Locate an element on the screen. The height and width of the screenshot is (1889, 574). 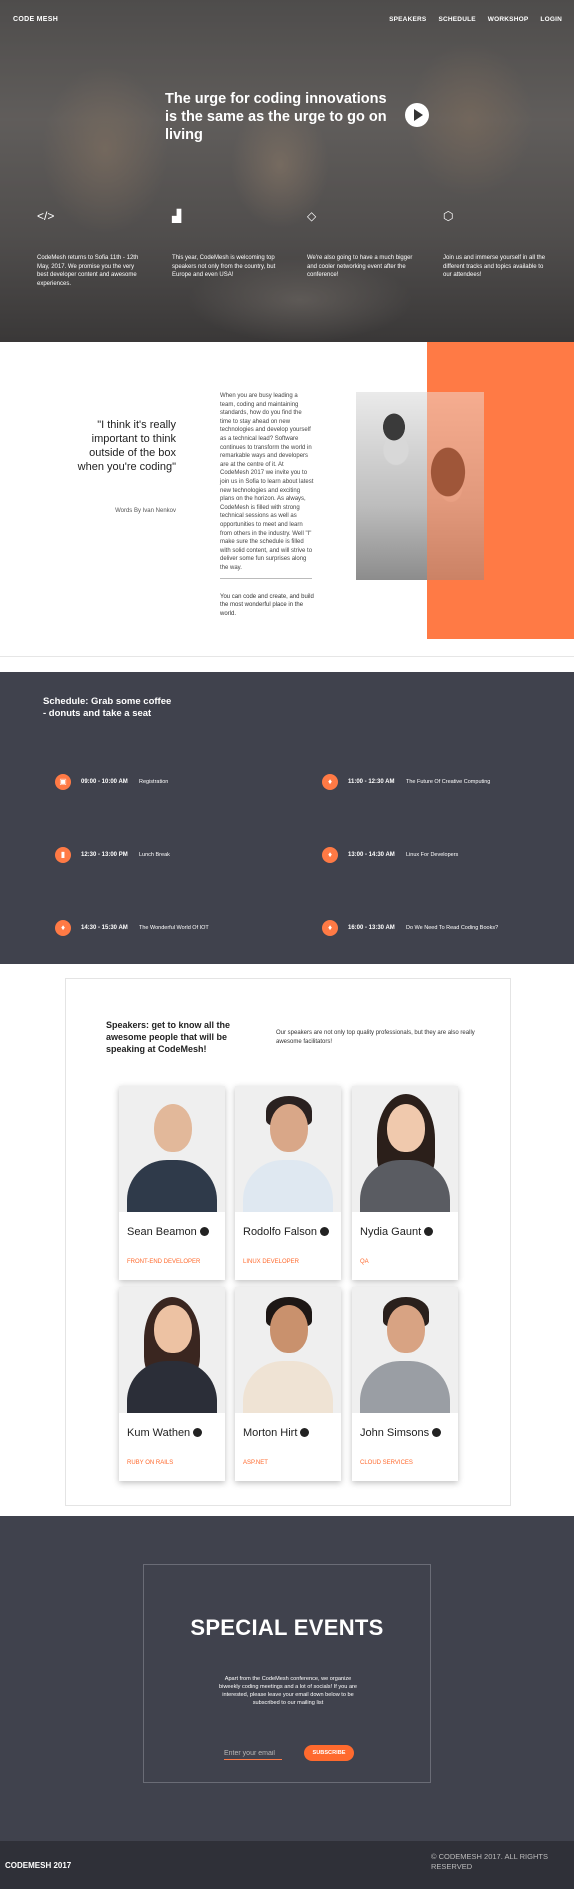
schedule-item: ▮ 12:30 - 13:00 PM Lunch Break is located at coordinates (112, 855).